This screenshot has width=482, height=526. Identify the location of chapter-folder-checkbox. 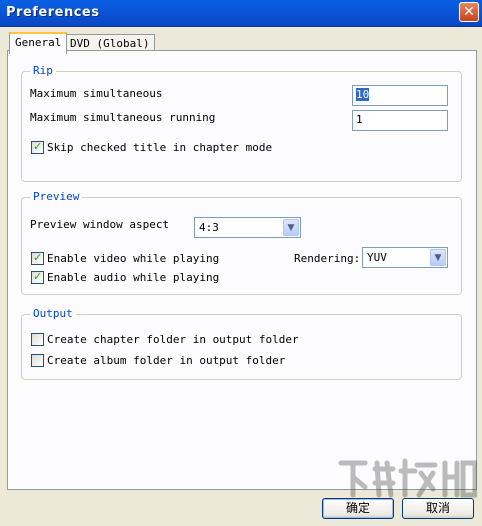
(37, 339).